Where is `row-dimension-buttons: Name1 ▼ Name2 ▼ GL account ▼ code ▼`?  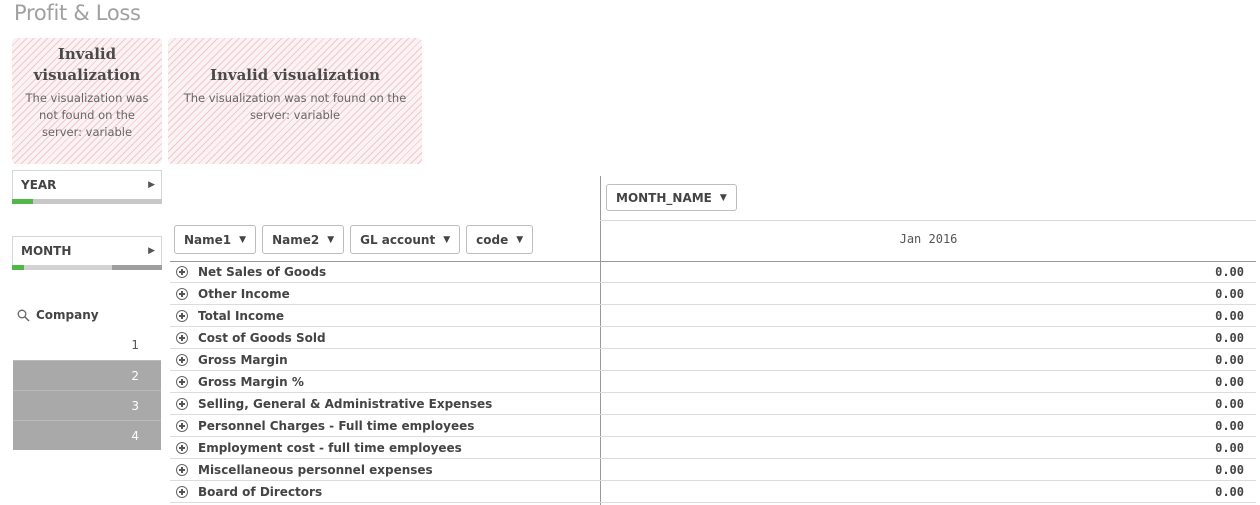
row-dimension-buttons: Name1 ▼ Name2 ▼ GL account ▼ code ▼ is located at coordinates (354, 239).